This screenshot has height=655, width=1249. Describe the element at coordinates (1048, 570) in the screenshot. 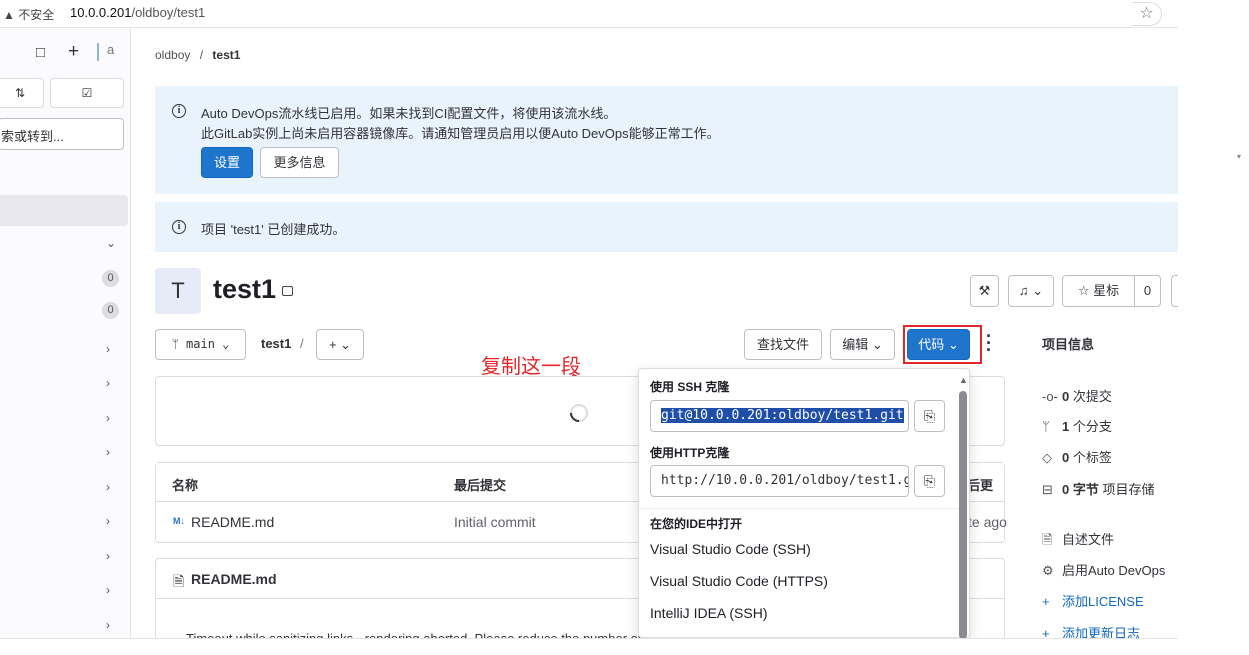

I see `settings-icon: ⚙` at that location.